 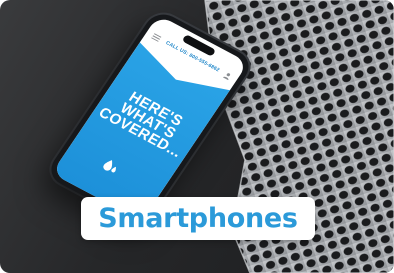 What do you see at coordinates (109, 166) in the screenshot?
I see `water-drop-icon` at bounding box center [109, 166].